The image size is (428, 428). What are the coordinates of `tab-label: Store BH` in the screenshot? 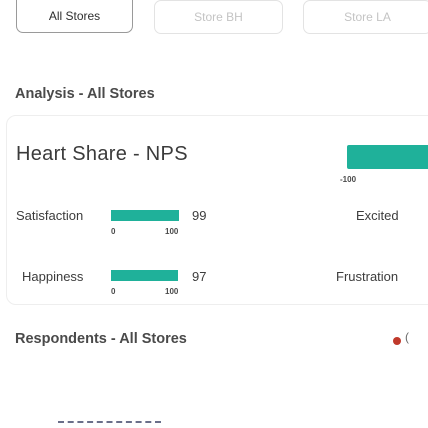 It's located at (218, 17).